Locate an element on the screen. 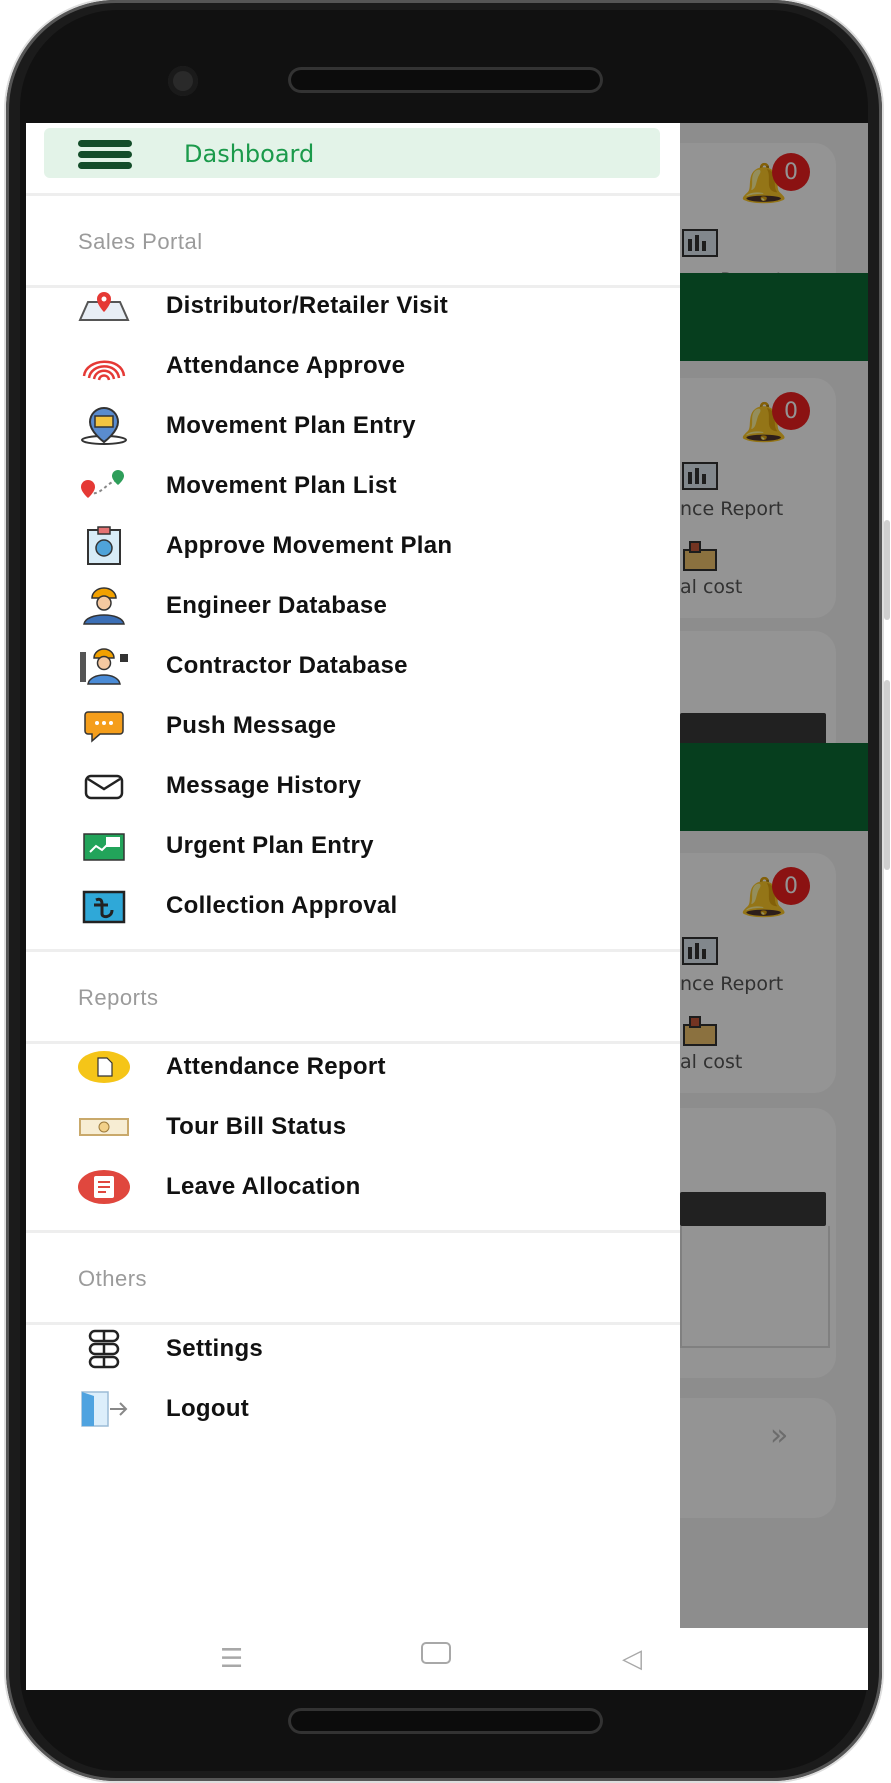 This screenshot has height=1783, width=891. drawer-item-label: Attendance Report is located at coordinates (276, 1066).